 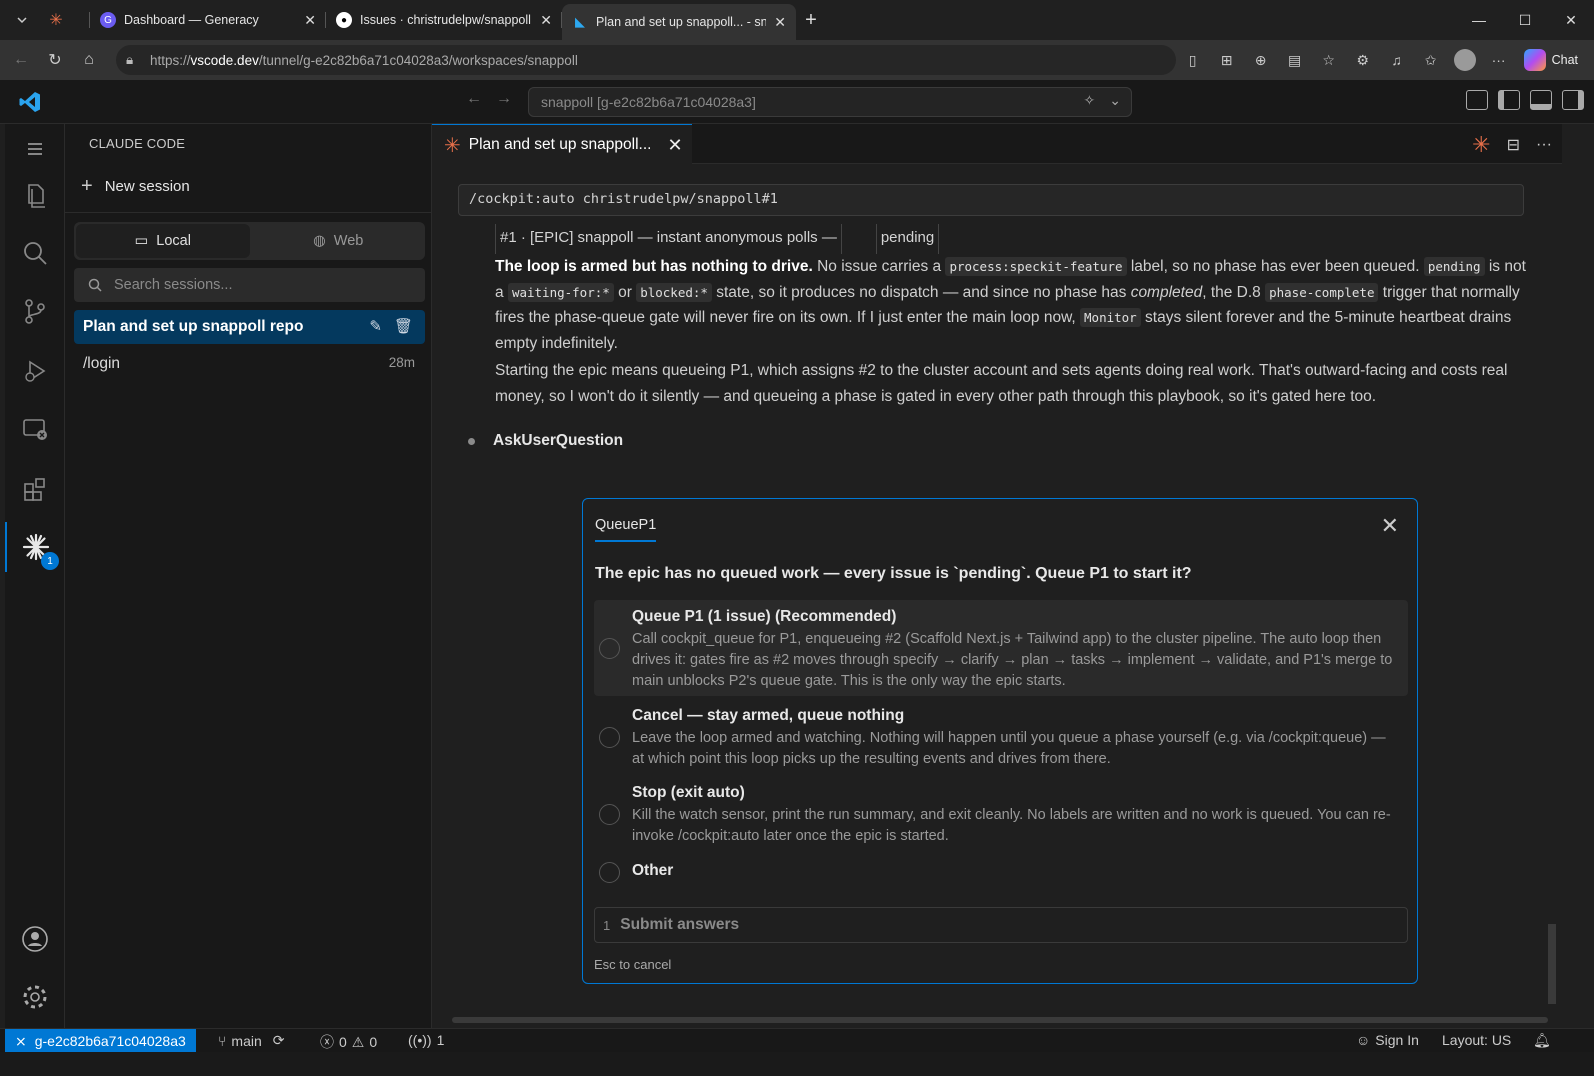 What do you see at coordinates (1477, 100) in the screenshot?
I see `customize-layout-icon` at bounding box center [1477, 100].